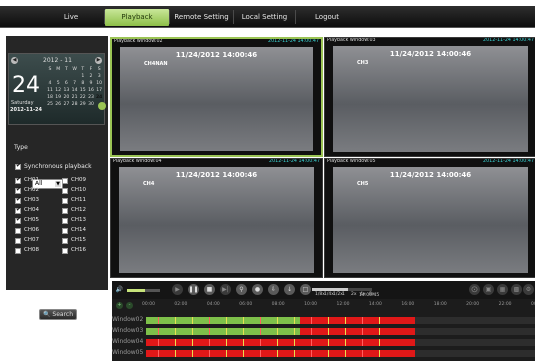 The width and height of the screenshot is (535, 361). What do you see at coordinates (91, 90) in the screenshot?
I see `calendar-day: 16` at bounding box center [91, 90].